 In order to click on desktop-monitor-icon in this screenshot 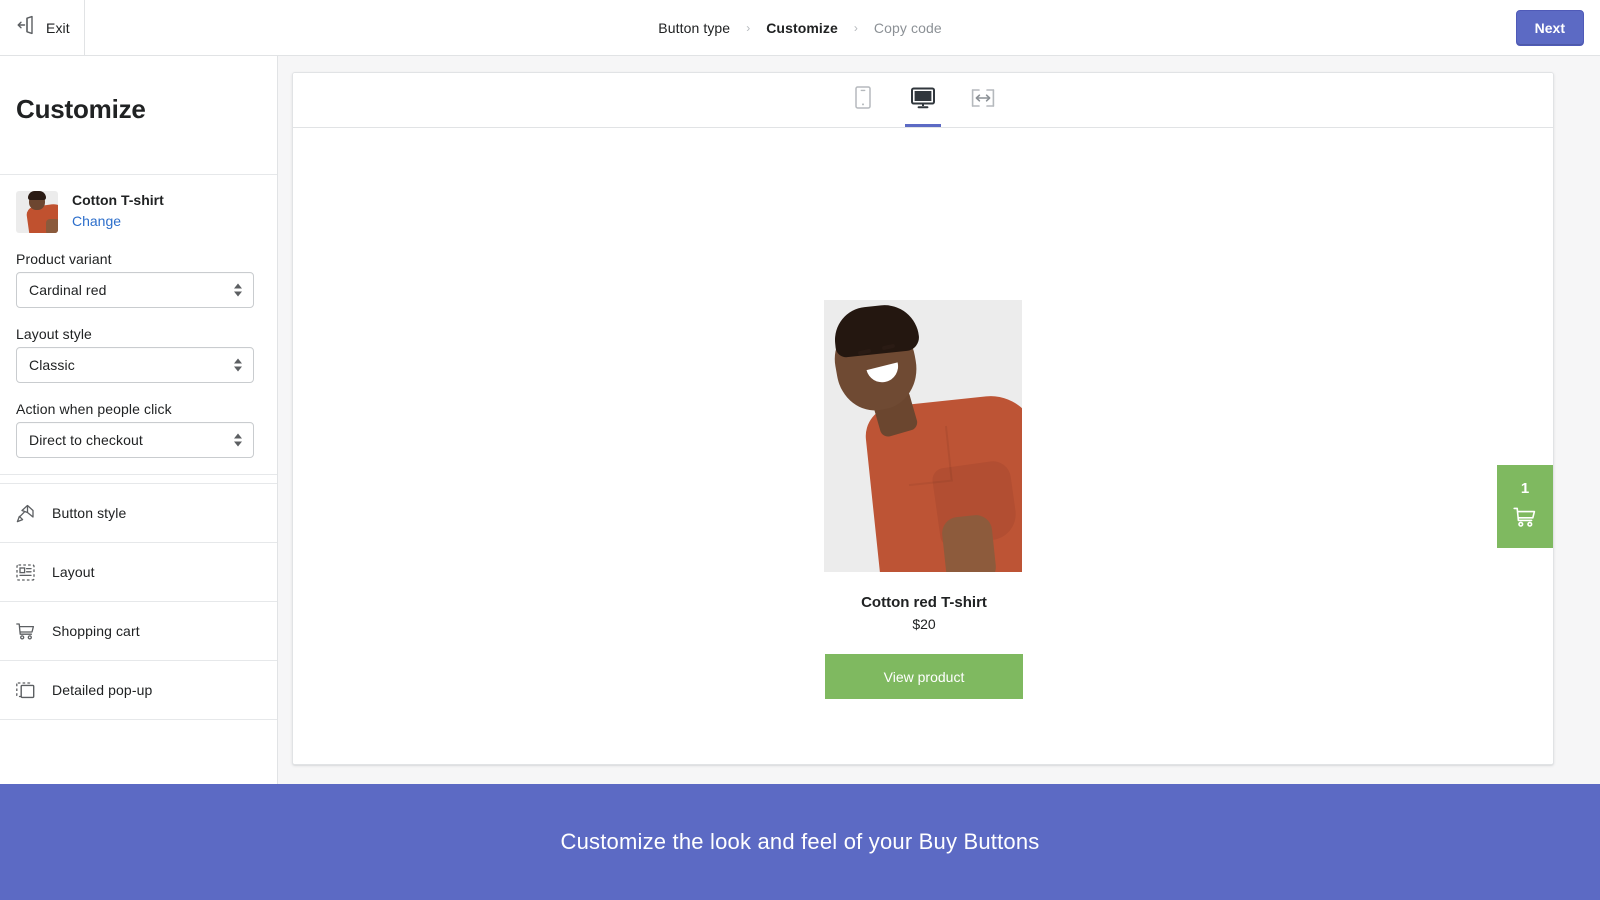, I will do `click(923, 100)`.